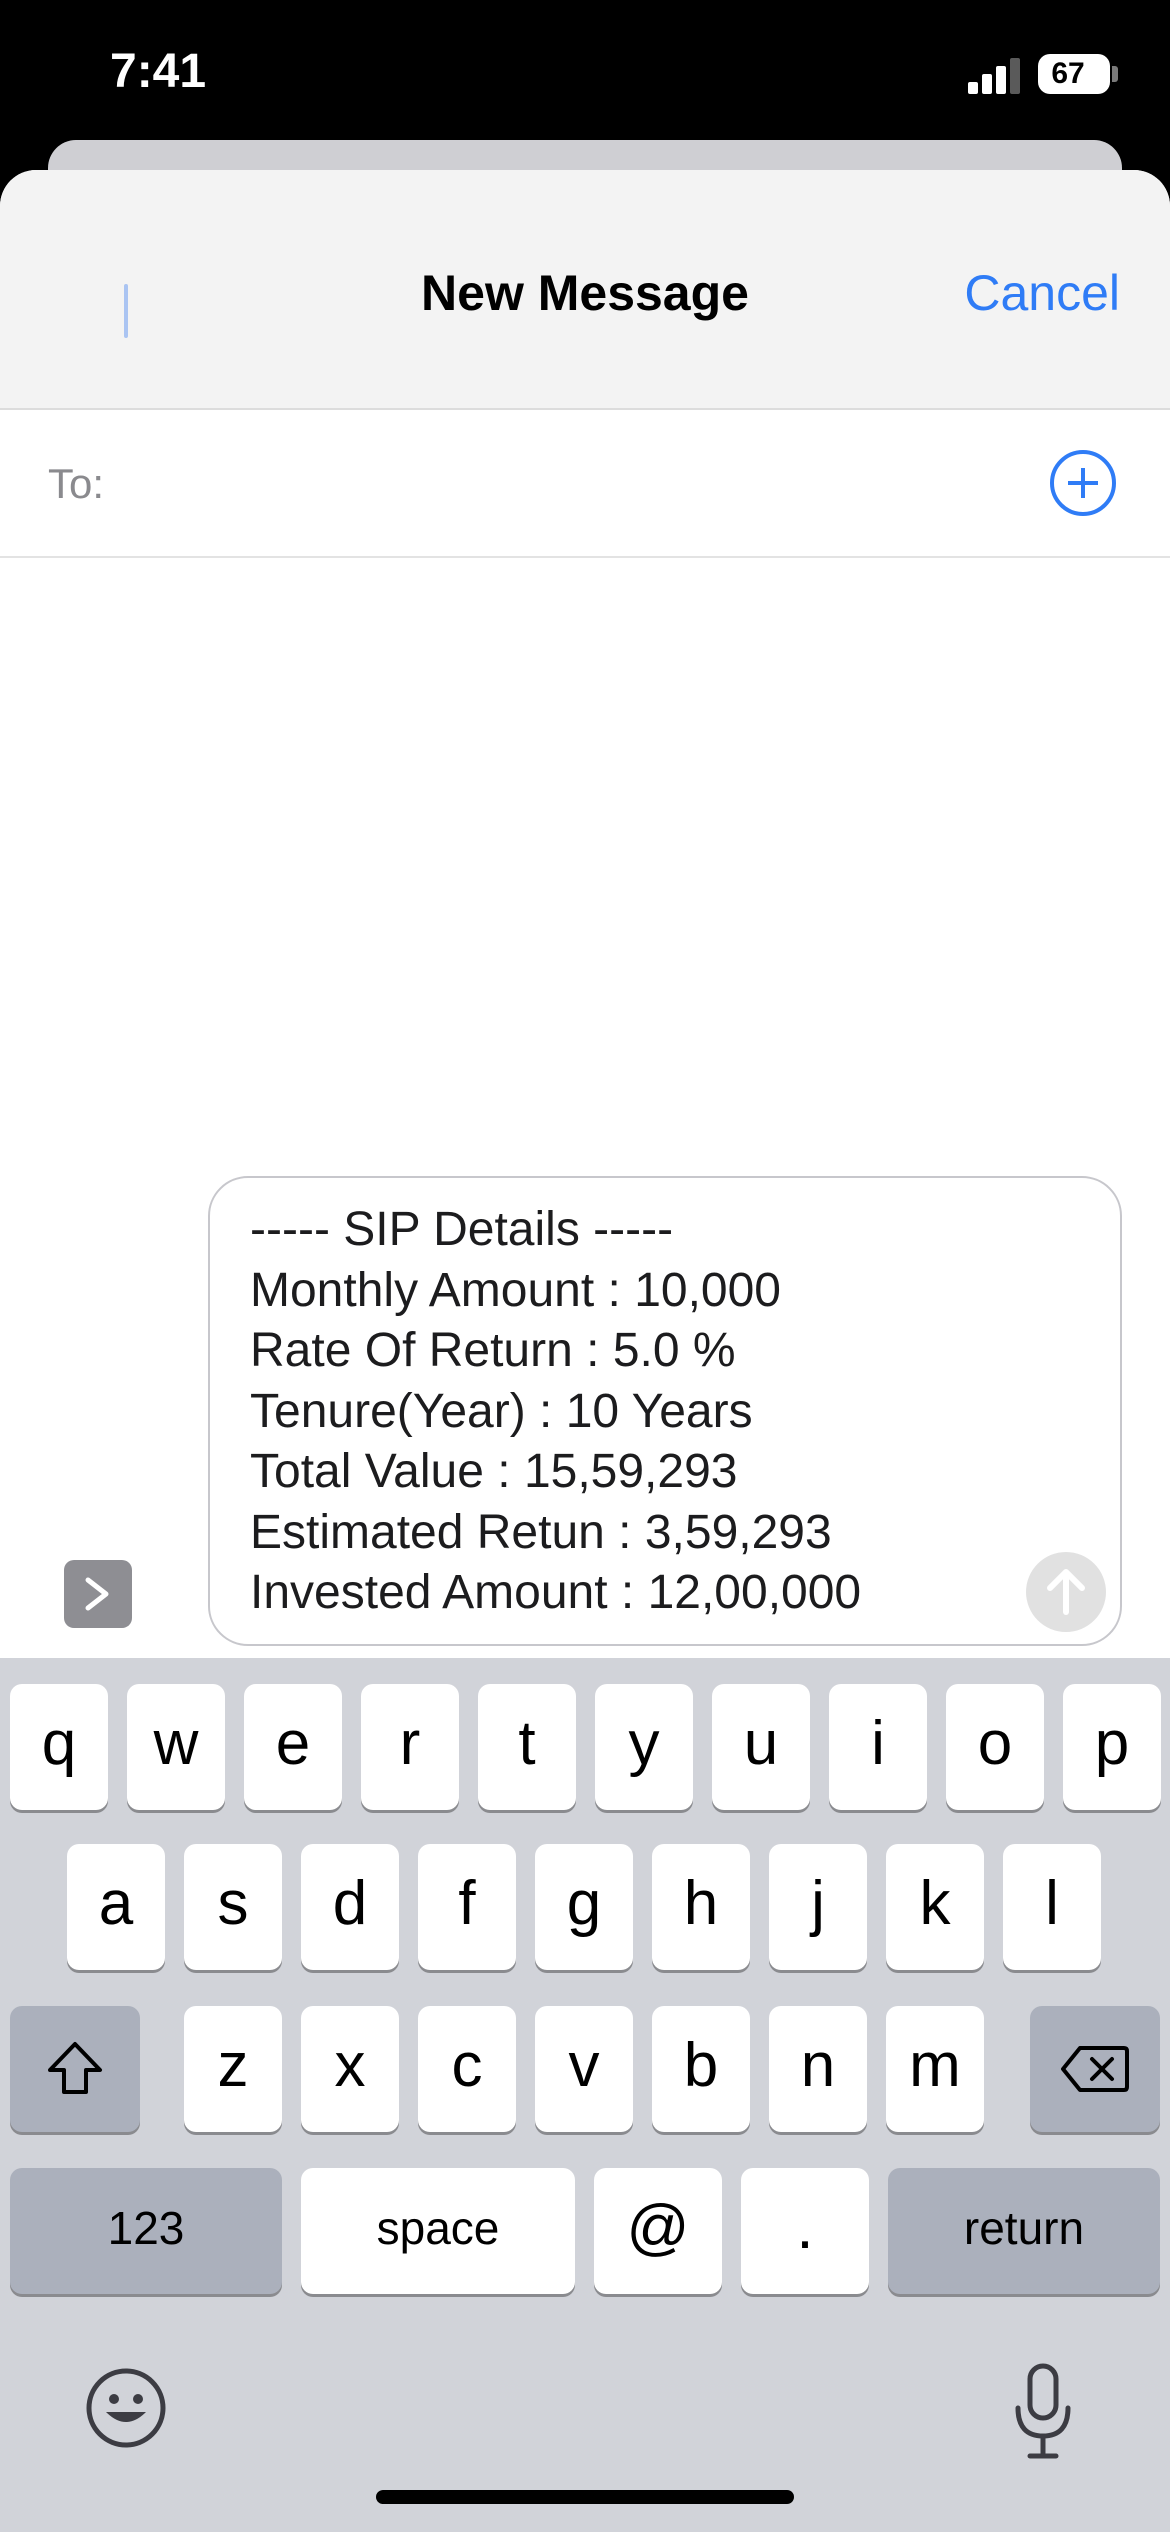  What do you see at coordinates (818, 1907) in the screenshot?
I see `key-j: j` at bounding box center [818, 1907].